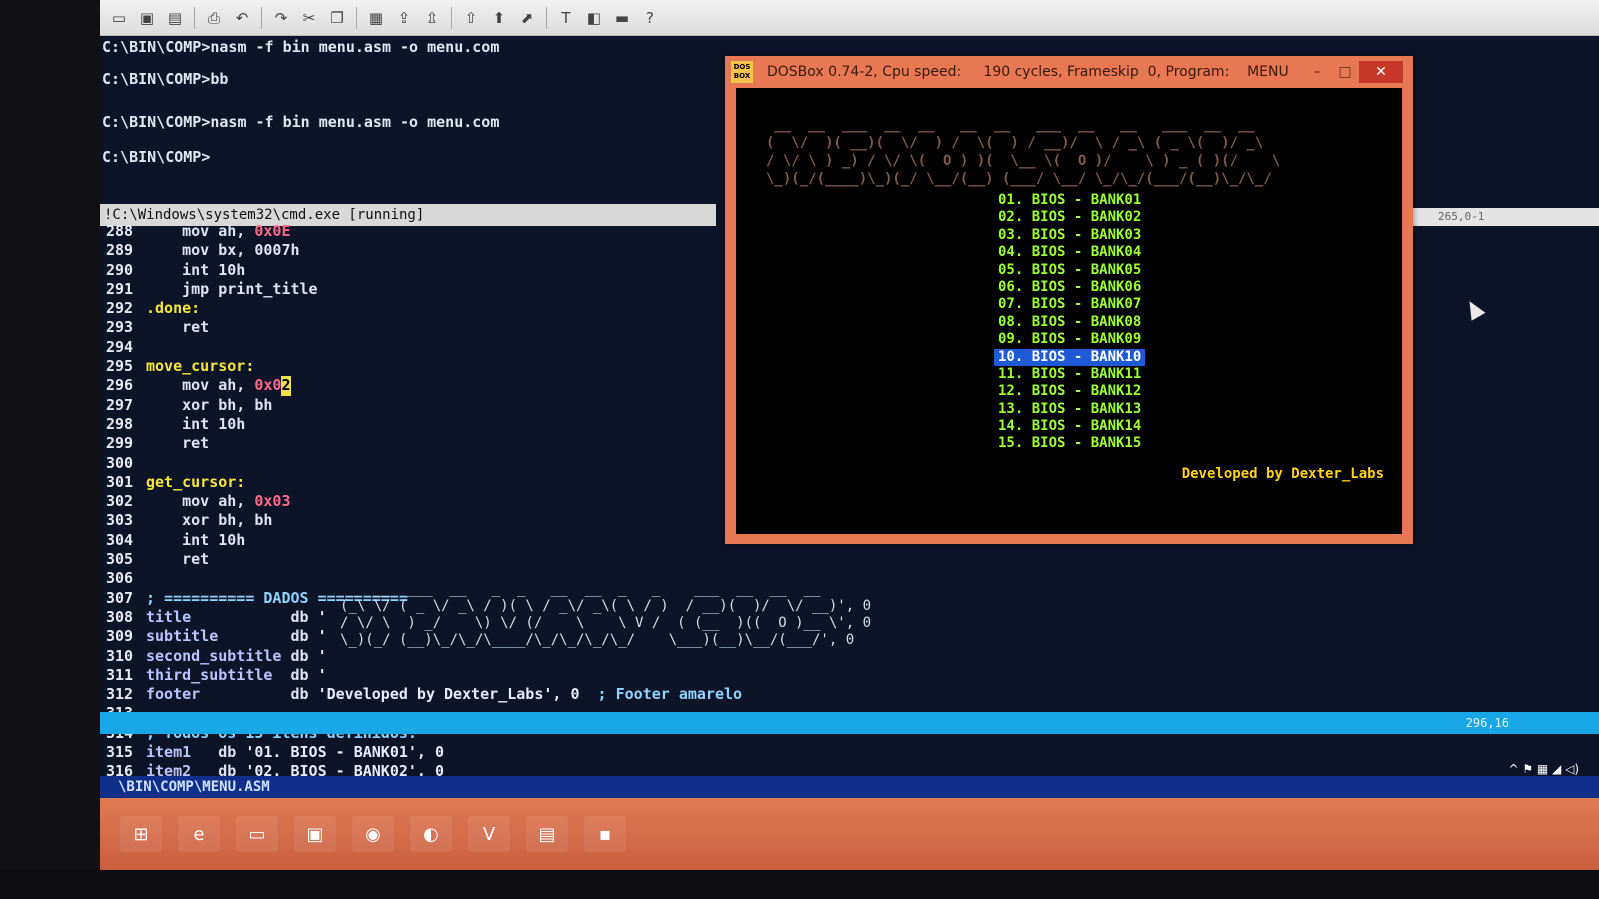 The width and height of the screenshot is (1599, 899). Describe the element at coordinates (120, 578) in the screenshot. I see `line-number: 306` at that location.